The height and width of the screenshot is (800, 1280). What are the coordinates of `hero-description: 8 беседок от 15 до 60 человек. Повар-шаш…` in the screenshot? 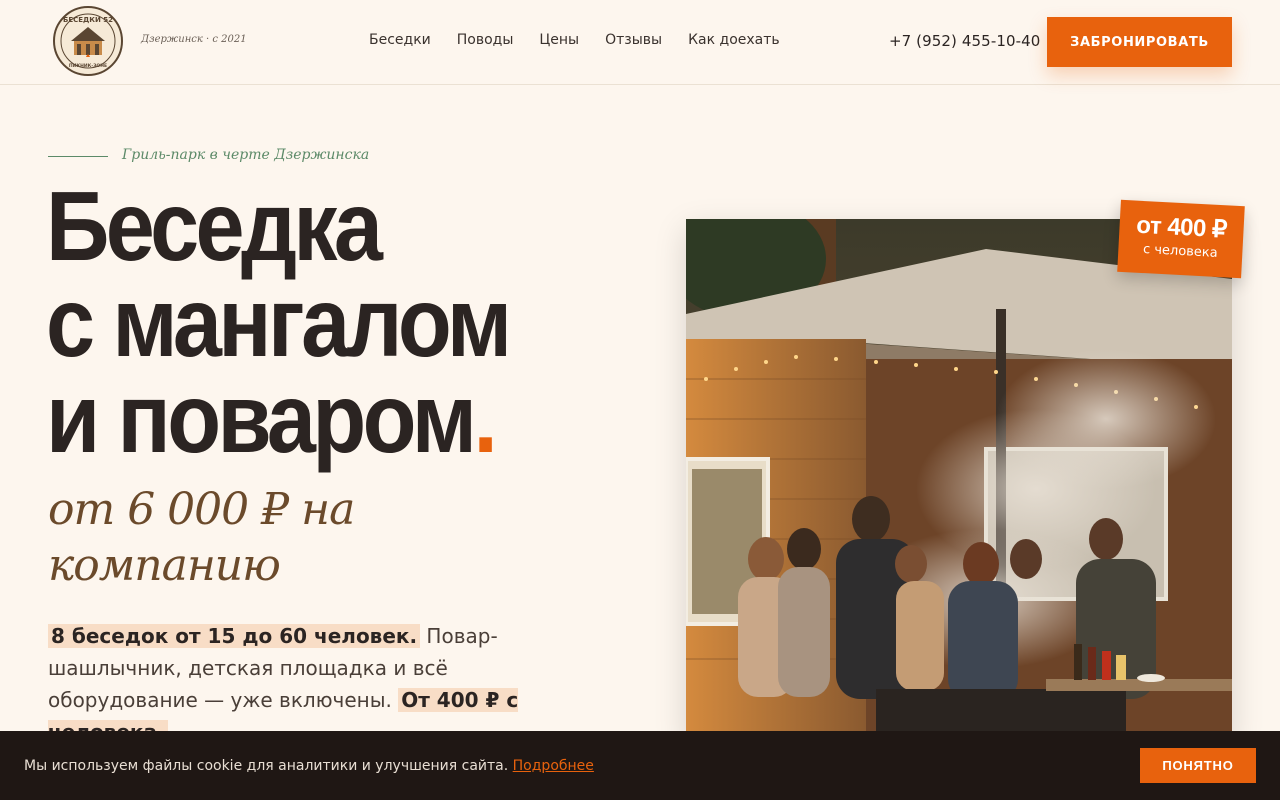 It's located at (298, 684).